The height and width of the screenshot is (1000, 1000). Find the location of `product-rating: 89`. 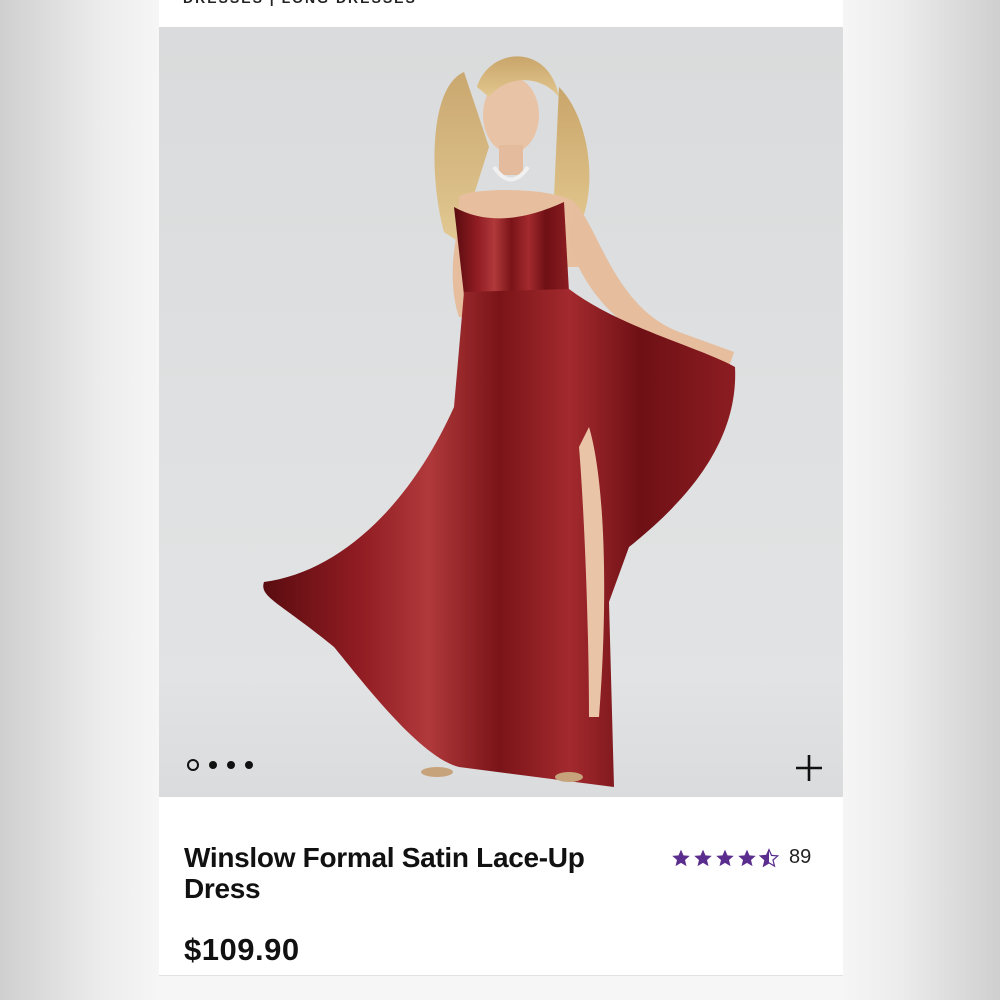

product-rating: 89 is located at coordinates (741, 857).